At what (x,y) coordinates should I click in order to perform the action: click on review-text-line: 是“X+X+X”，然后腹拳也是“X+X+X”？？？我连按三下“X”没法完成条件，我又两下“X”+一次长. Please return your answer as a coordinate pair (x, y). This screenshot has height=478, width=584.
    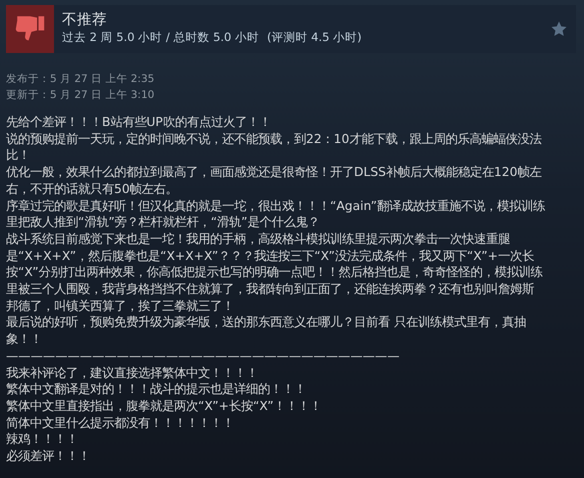
    Looking at the image, I should click on (270, 255).